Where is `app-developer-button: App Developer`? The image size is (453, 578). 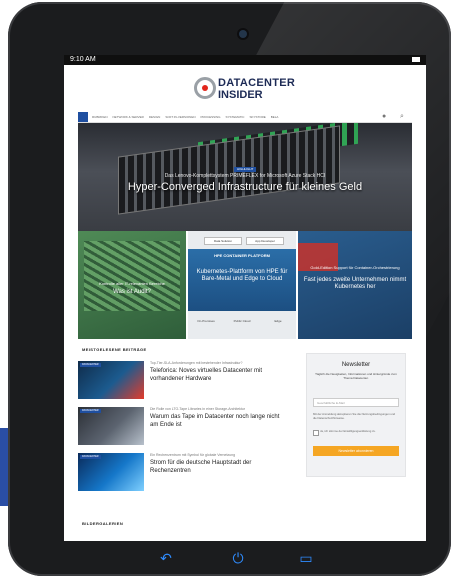 app-developer-button: App Developer is located at coordinates (265, 241).